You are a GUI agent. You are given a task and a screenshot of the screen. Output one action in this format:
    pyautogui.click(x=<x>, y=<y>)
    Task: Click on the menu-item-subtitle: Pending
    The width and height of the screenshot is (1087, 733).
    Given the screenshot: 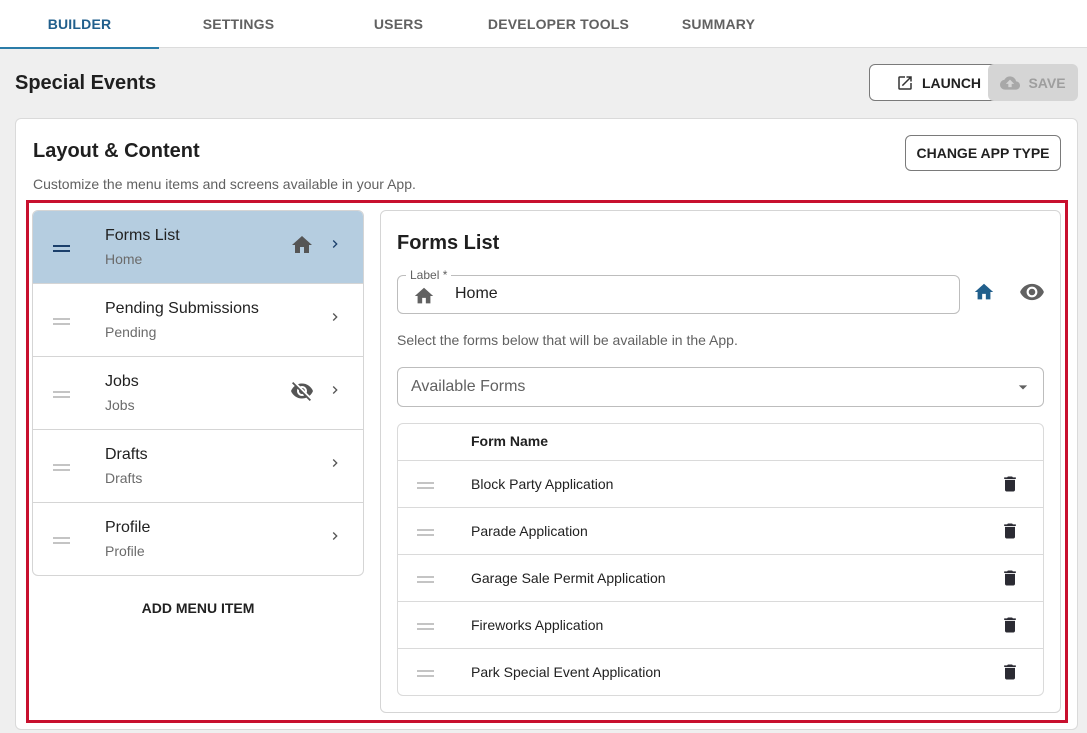 What is the action you would take?
    pyautogui.click(x=131, y=332)
    